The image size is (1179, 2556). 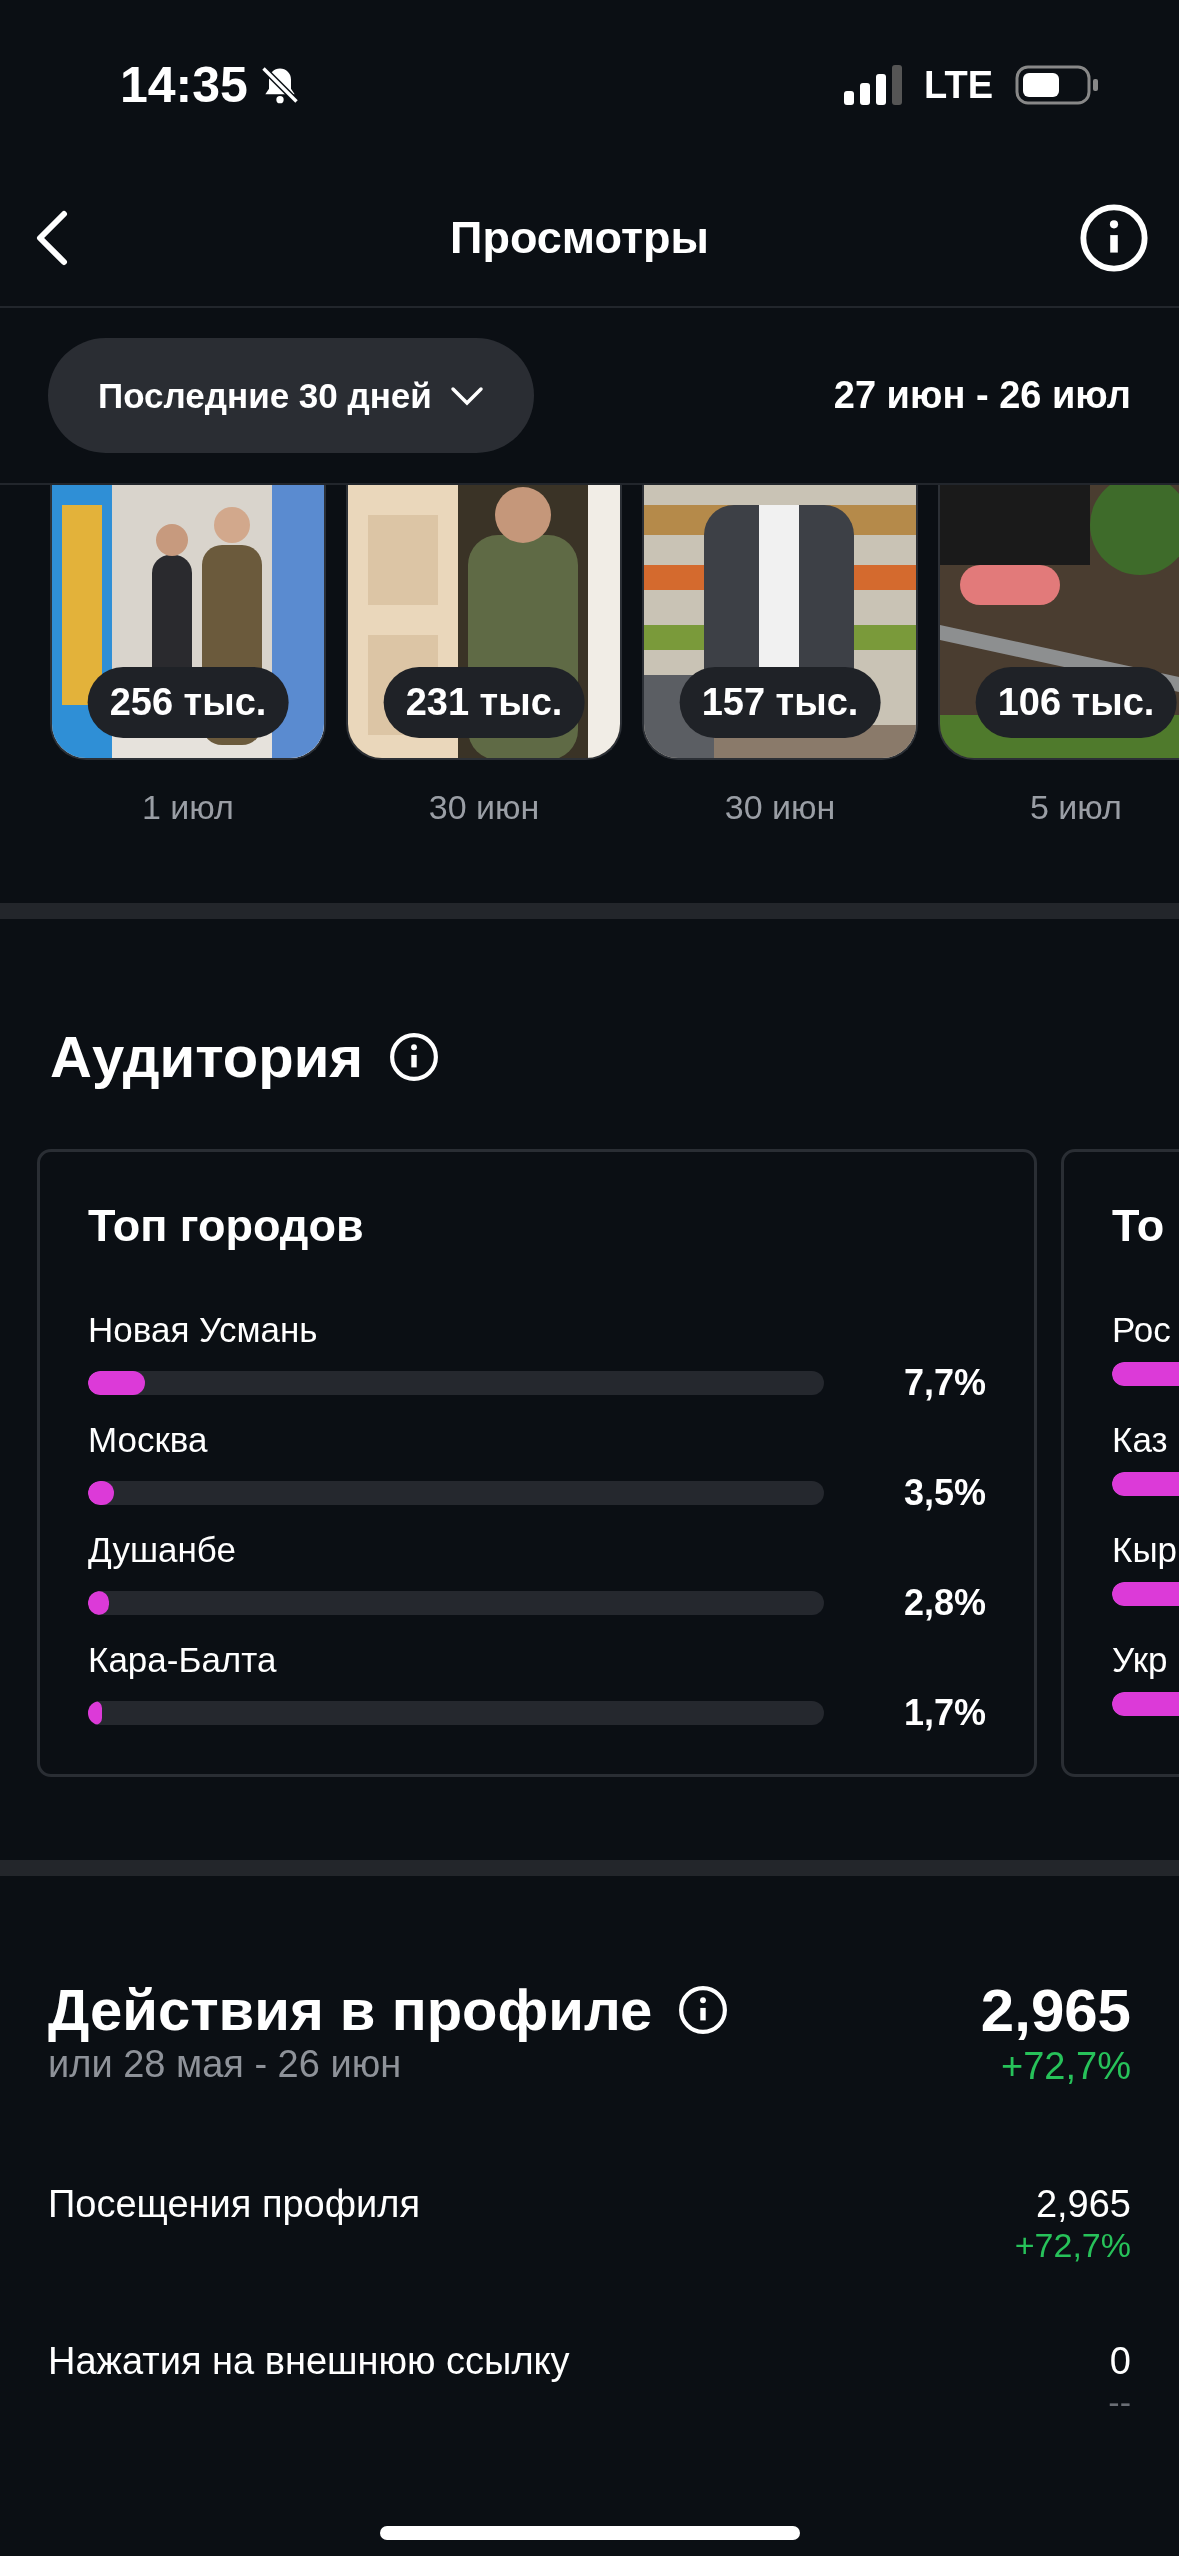 What do you see at coordinates (203, 1330) in the screenshot?
I see `city-name: Новая Усмань` at bounding box center [203, 1330].